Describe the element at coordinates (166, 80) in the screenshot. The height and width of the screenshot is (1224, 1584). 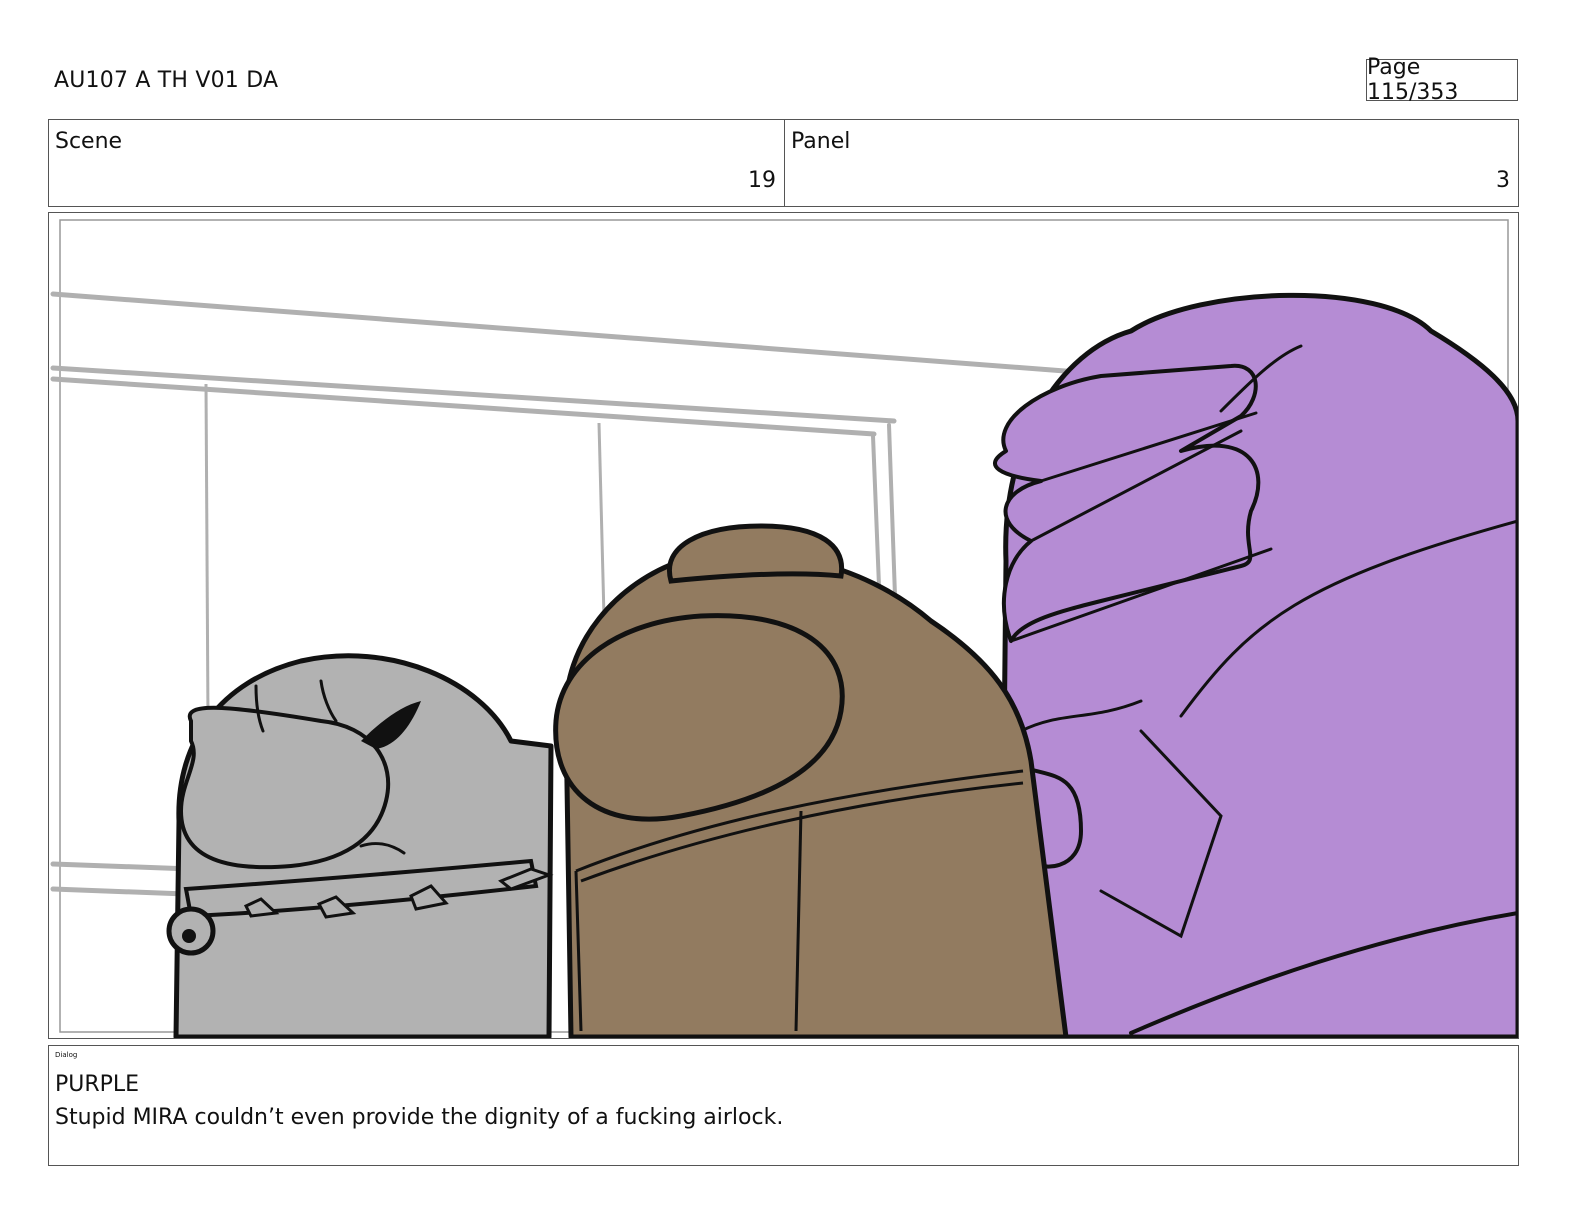
I see `header-title: AU107 A TH V01 DA` at that location.